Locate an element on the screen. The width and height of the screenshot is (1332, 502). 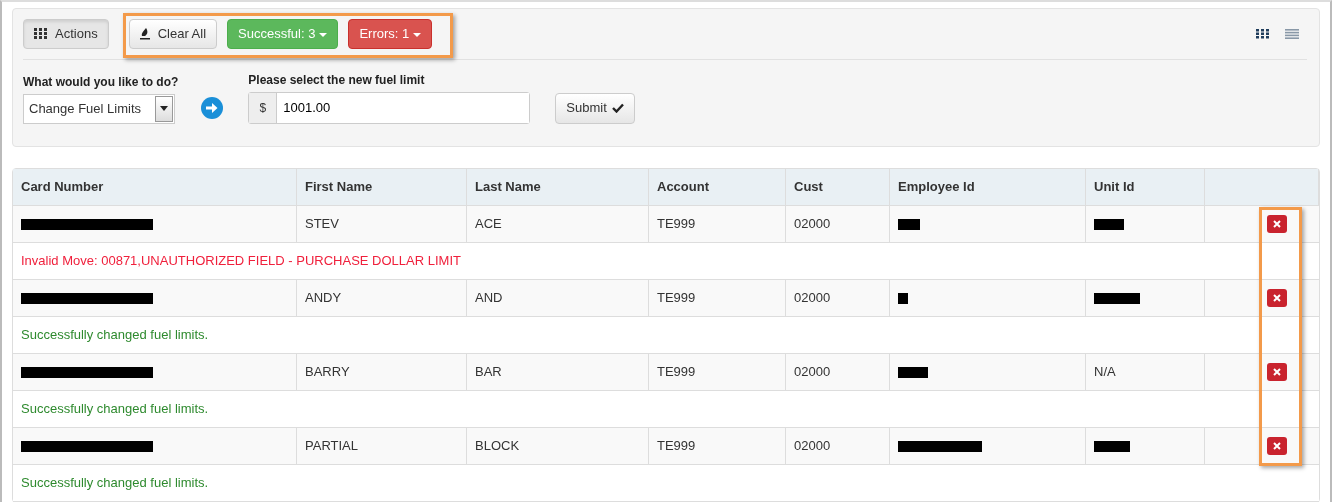
errors-dropdown: Errors: 1 is located at coordinates (390, 34).